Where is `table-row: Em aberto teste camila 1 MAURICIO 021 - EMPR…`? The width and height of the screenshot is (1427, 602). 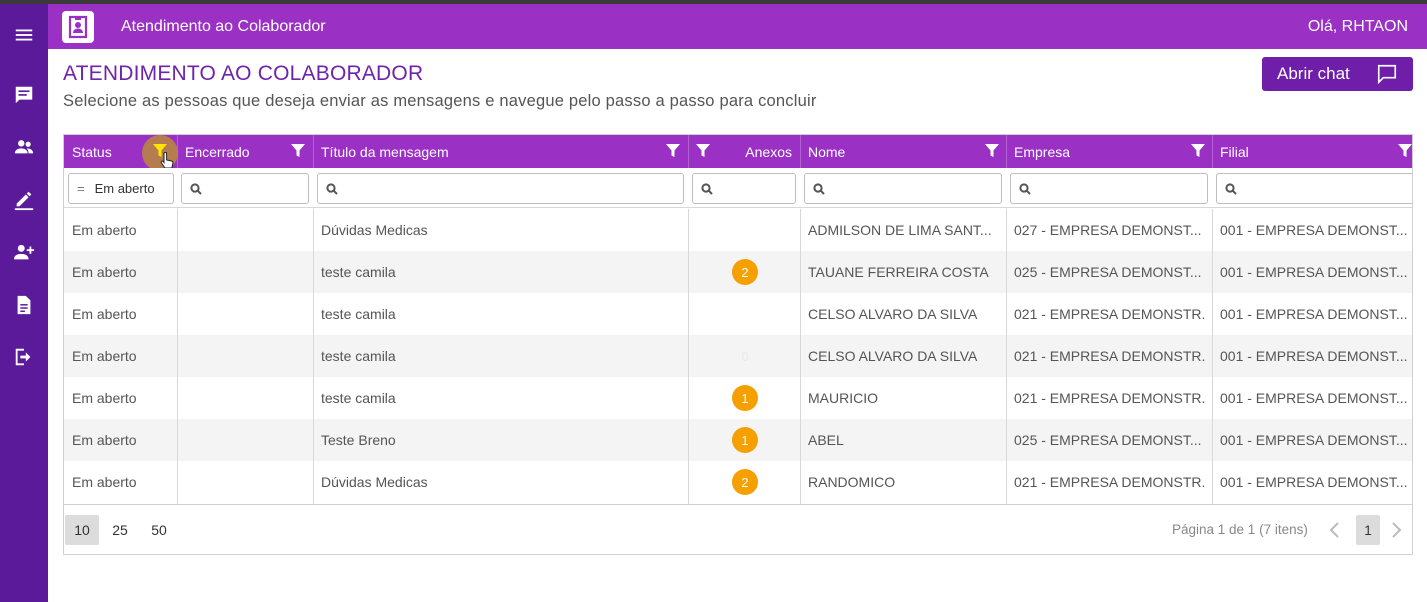 table-row: Em aberto teste camila 1 MAURICIO 021 - EMPR… is located at coordinates (738, 398).